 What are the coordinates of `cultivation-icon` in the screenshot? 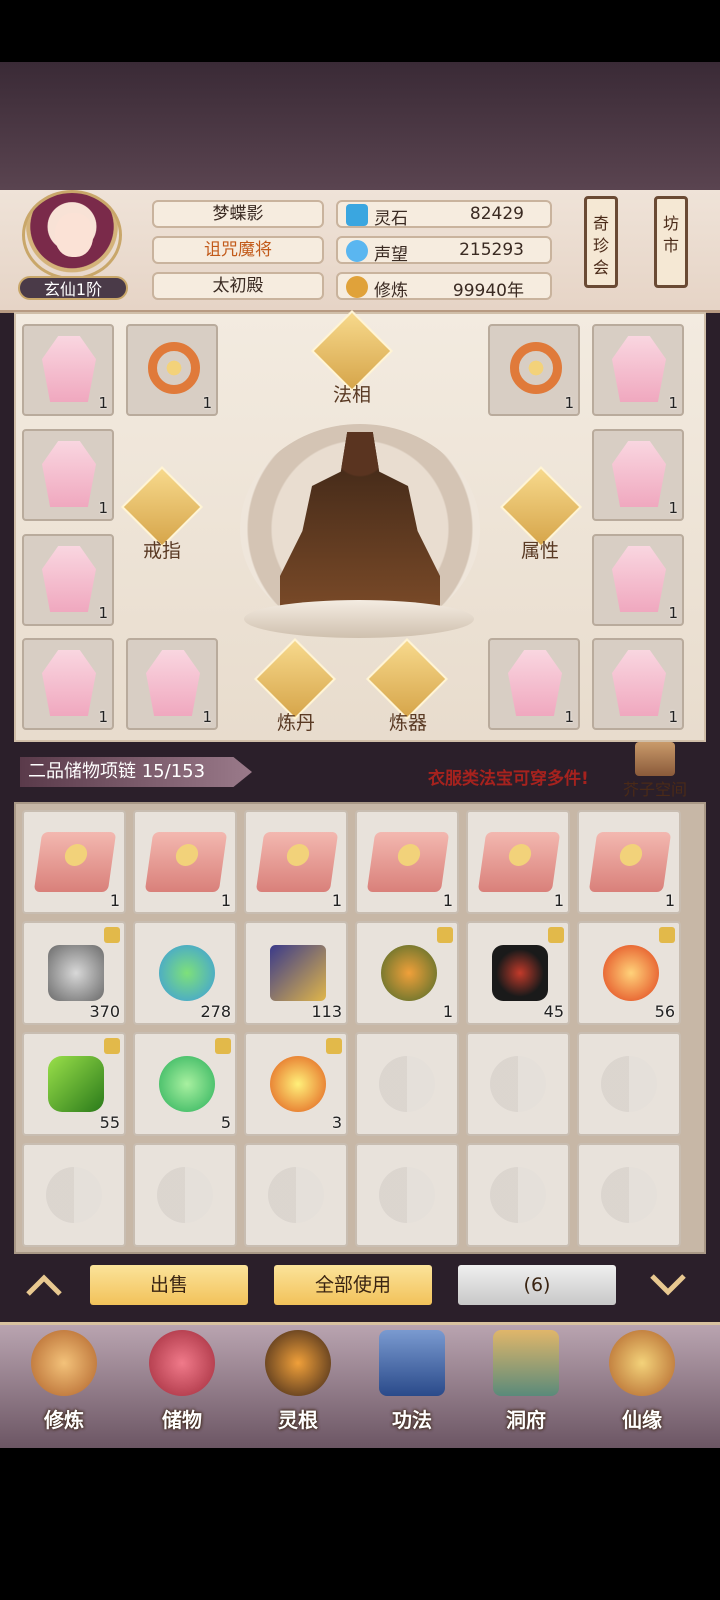 It's located at (357, 287).